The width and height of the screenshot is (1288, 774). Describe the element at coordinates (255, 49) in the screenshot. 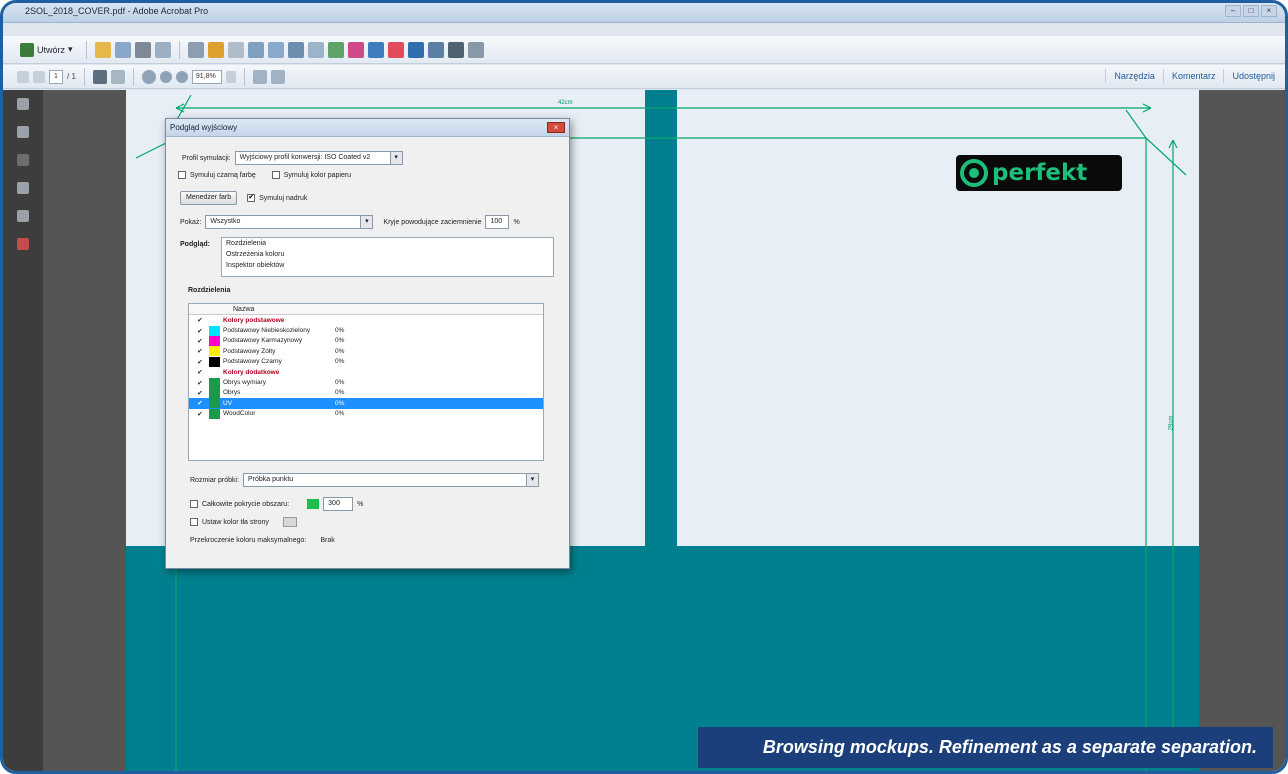

I see `text-tool-icon` at that location.